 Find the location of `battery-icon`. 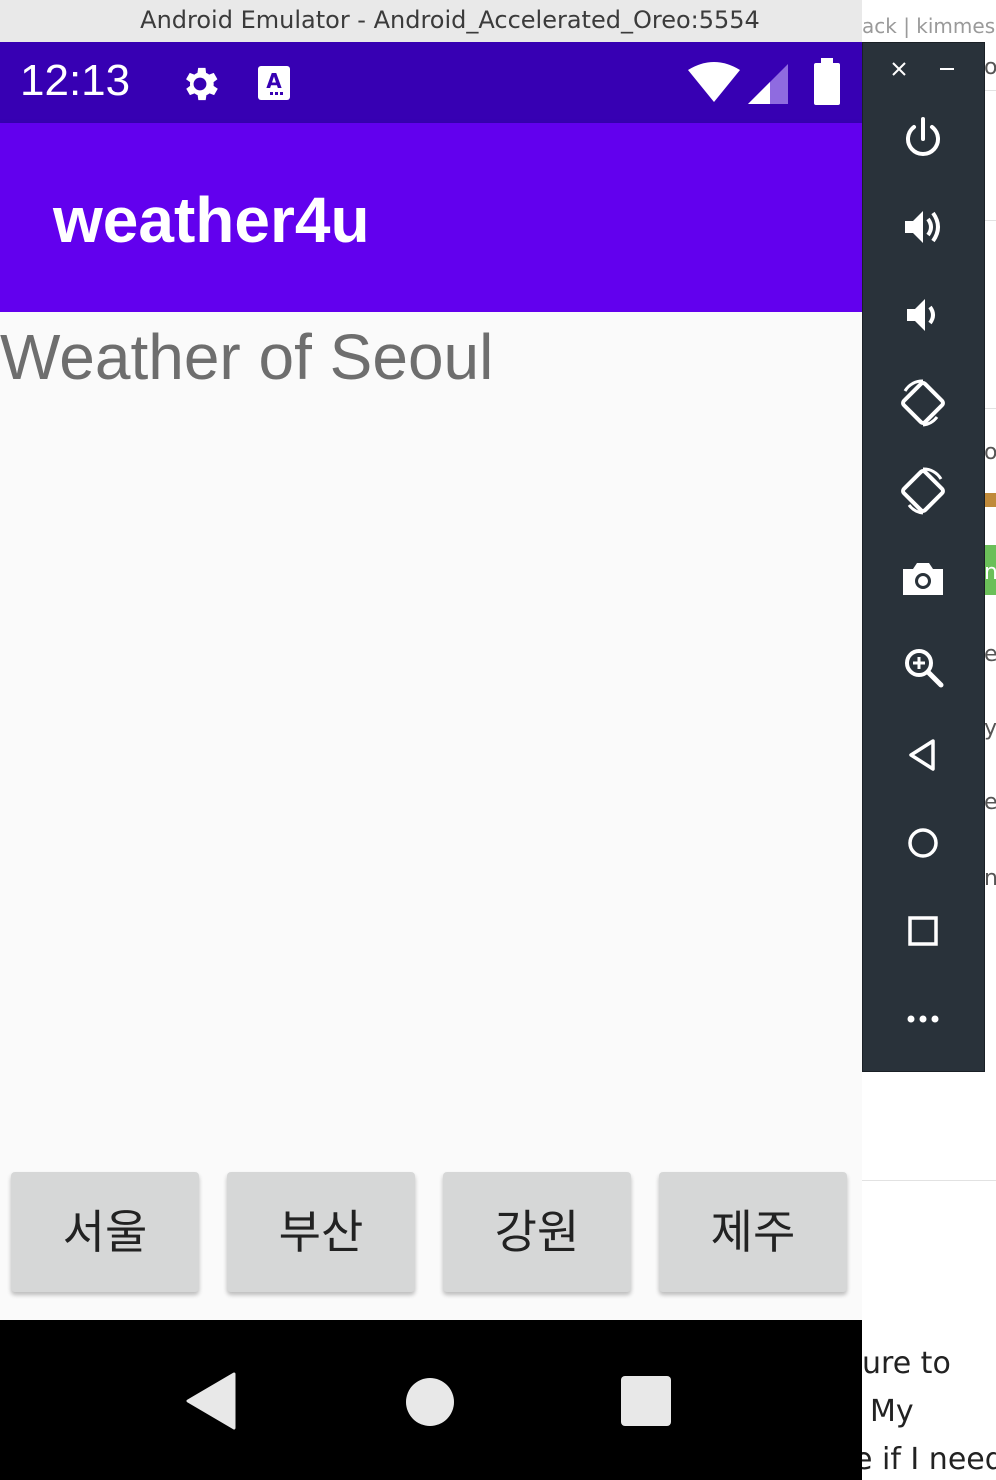

battery-icon is located at coordinates (827, 81).